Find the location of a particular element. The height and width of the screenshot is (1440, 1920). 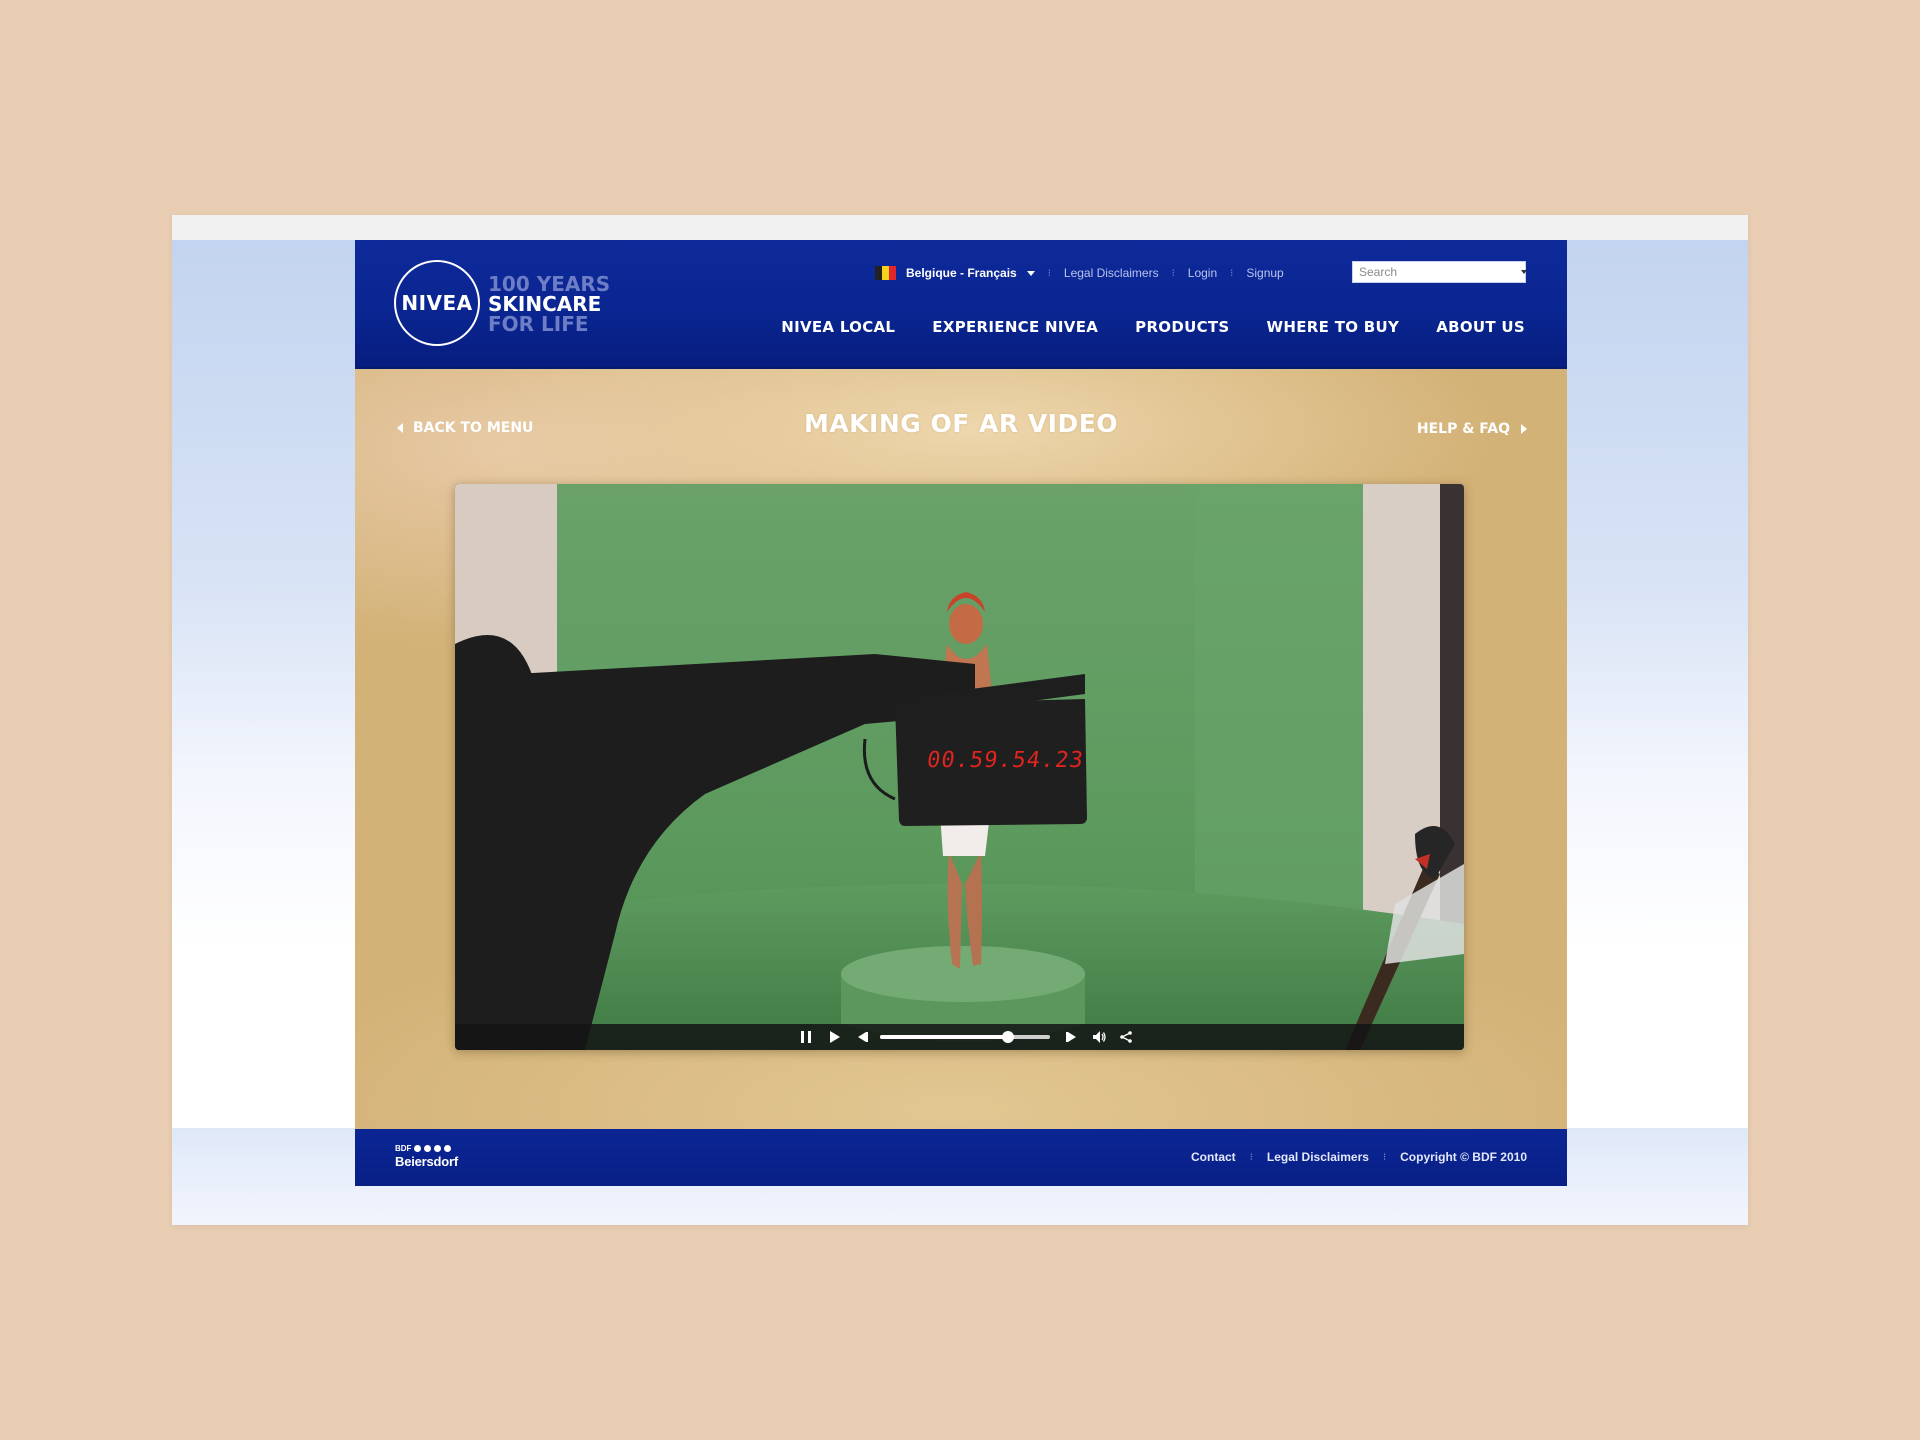

page-title: MAKING OF AR VIDEO is located at coordinates (961, 423).